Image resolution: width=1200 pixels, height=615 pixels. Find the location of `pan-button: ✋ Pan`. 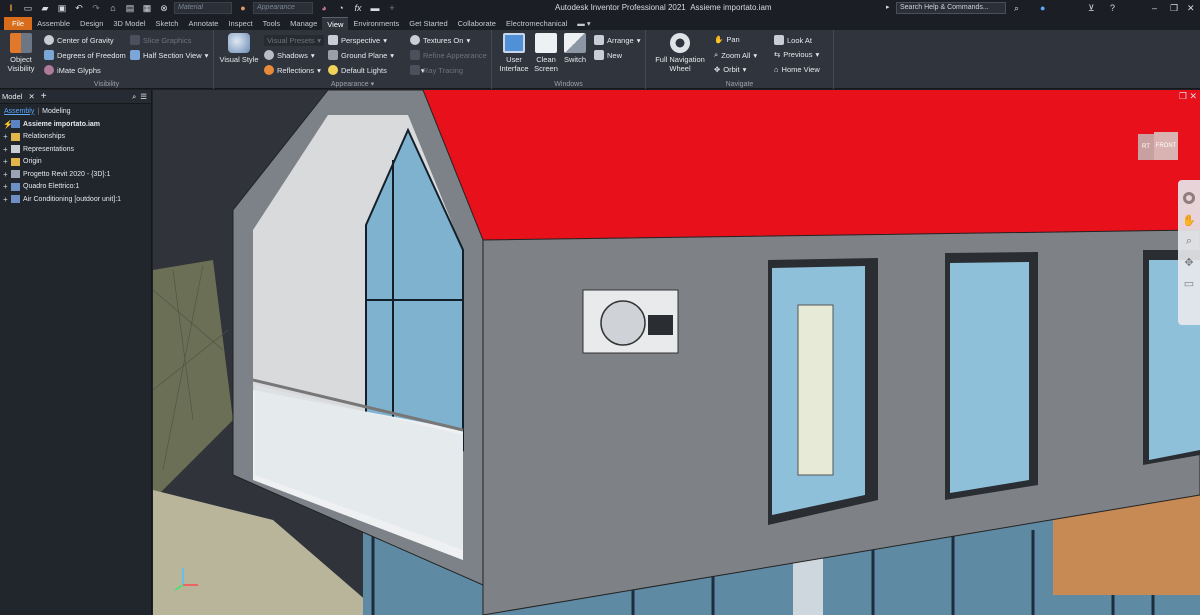

pan-button: ✋ Pan is located at coordinates (727, 39).